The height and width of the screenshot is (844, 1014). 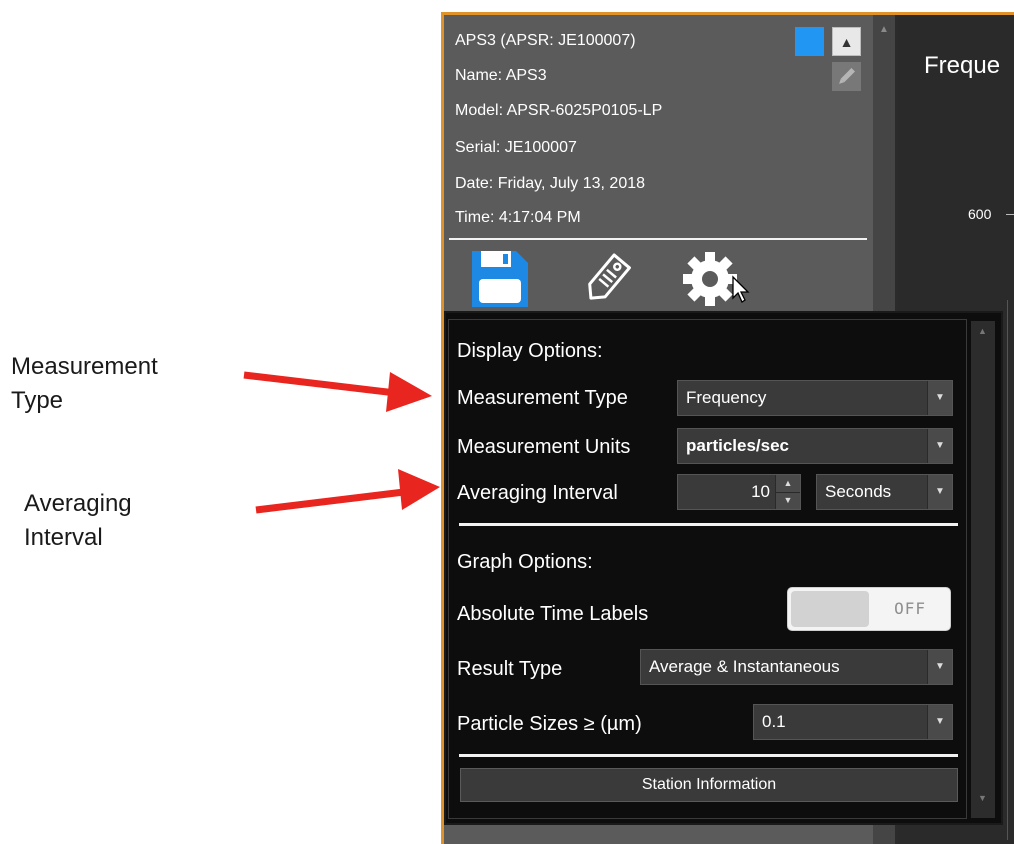 What do you see at coordinates (516, 147) in the screenshot?
I see `station-serial: Serial: JE100007` at bounding box center [516, 147].